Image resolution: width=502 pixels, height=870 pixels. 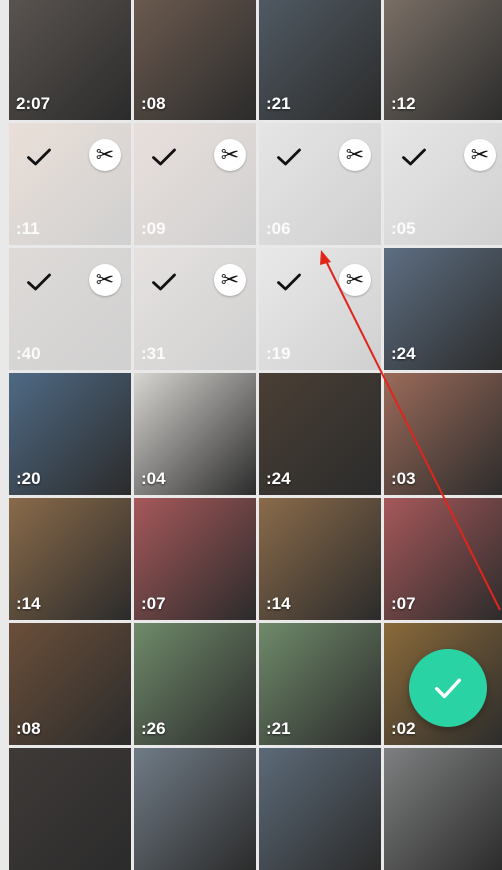 What do you see at coordinates (320, 184) in the screenshot?
I see `video-thumbnail: ✂ :06` at bounding box center [320, 184].